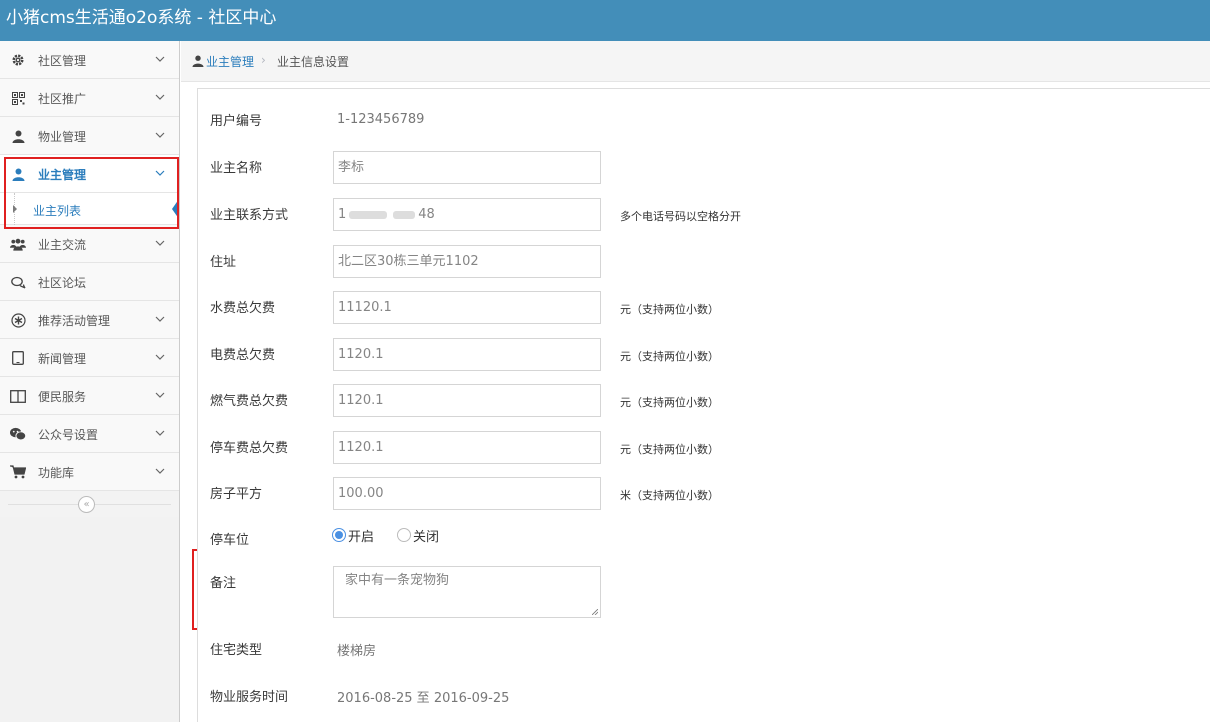 Image resolution: width=1210 pixels, height=722 pixels. I want to click on area-label: 房子平方, so click(236, 494).